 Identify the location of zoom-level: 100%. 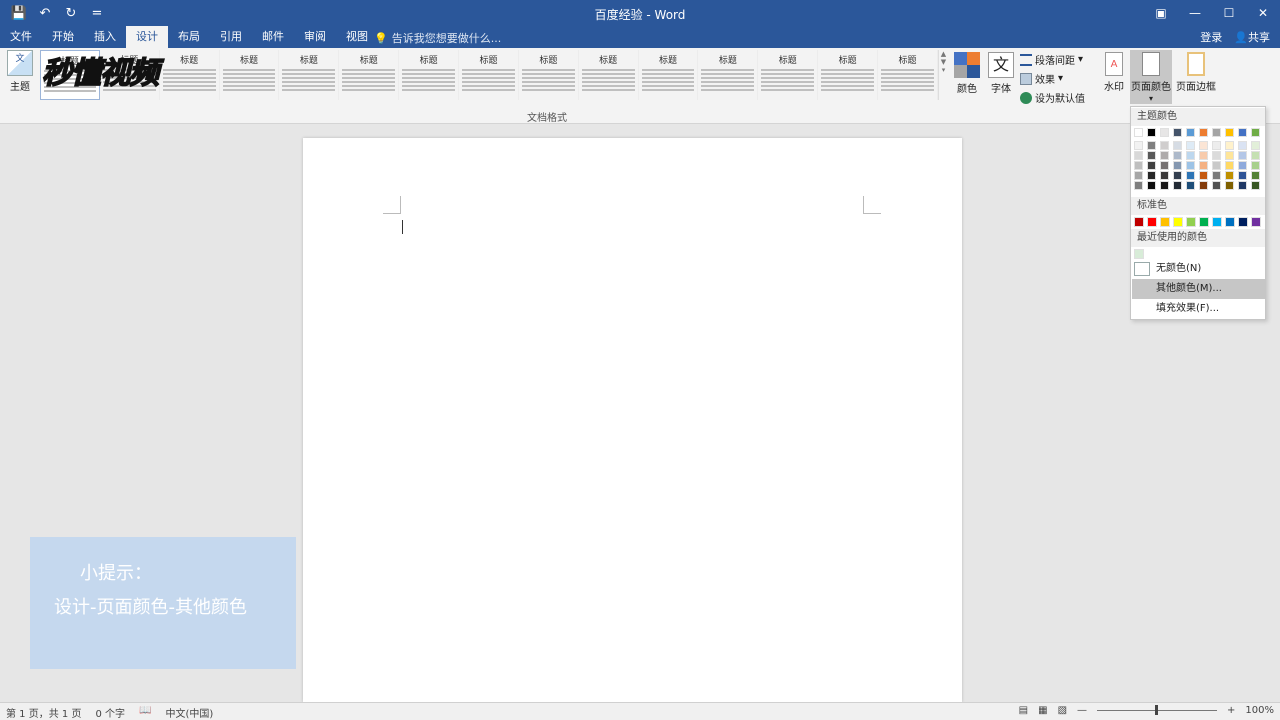
(1259, 710).